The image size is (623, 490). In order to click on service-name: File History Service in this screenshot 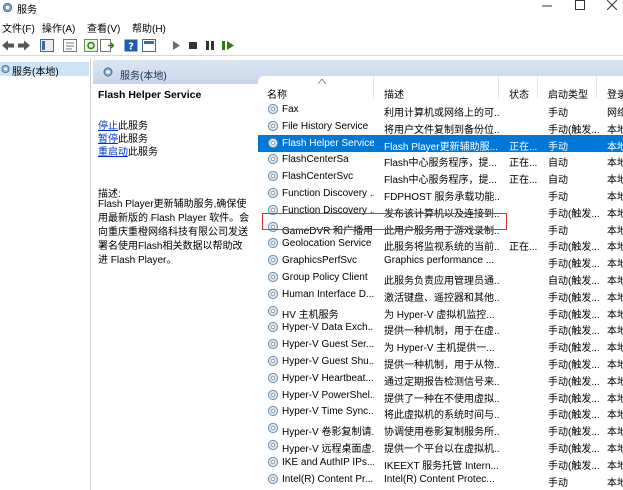, I will do `click(325, 126)`.